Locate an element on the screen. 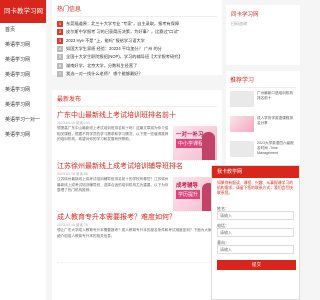 The height and width of the screenshot is (300, 320). hot-news-text: 湖南好学，北京大学，分数科生经营了 is located at coordinates (101, 66).